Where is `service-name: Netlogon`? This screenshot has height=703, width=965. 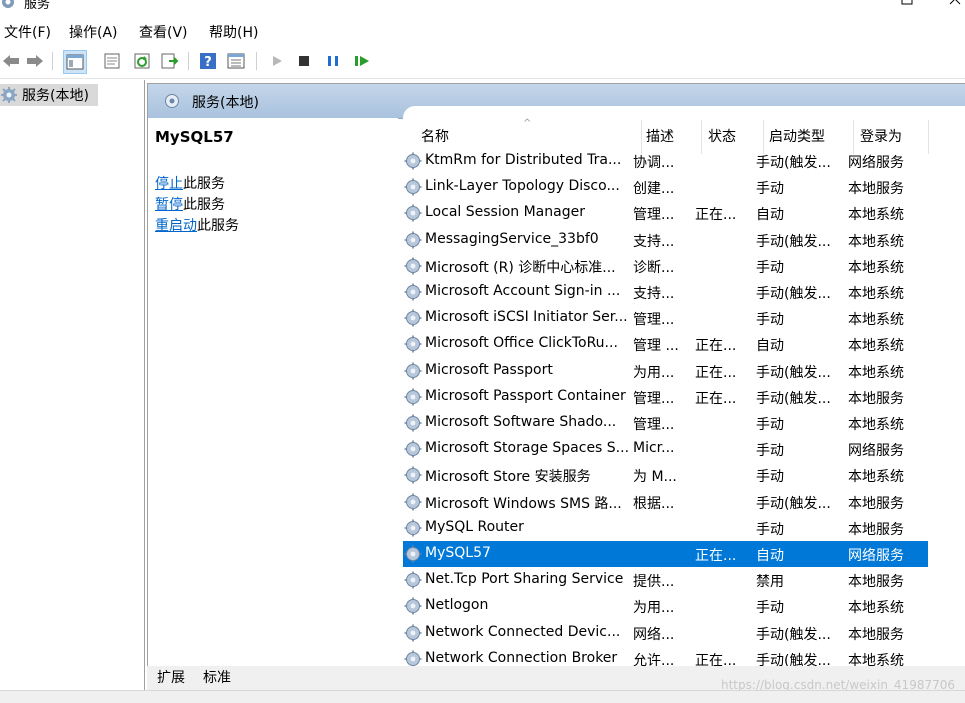 service-name: Netlogon is located at coordinates (457, 605).